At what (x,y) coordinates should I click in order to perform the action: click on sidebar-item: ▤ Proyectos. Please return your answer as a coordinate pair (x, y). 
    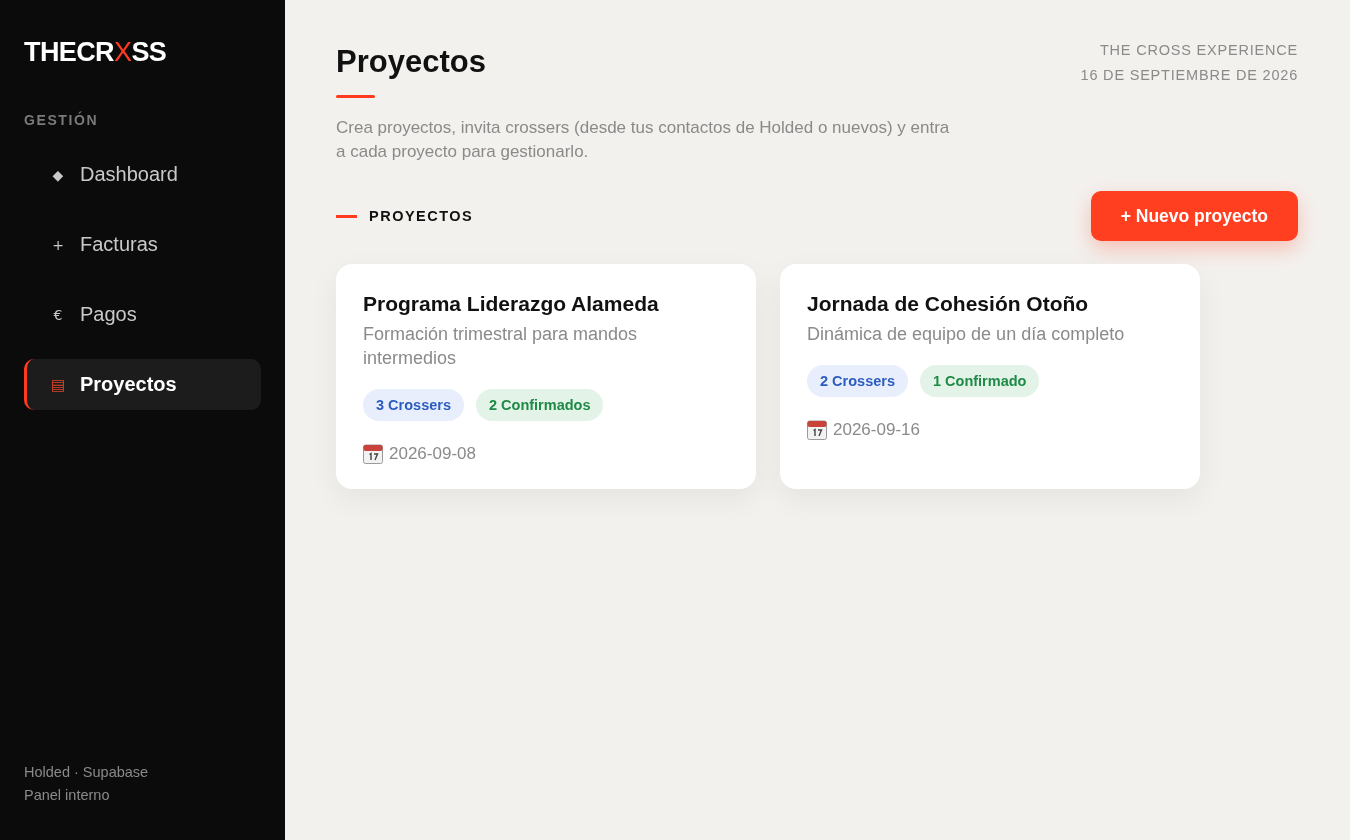
    Looking at the image, I should click on (142, 384).